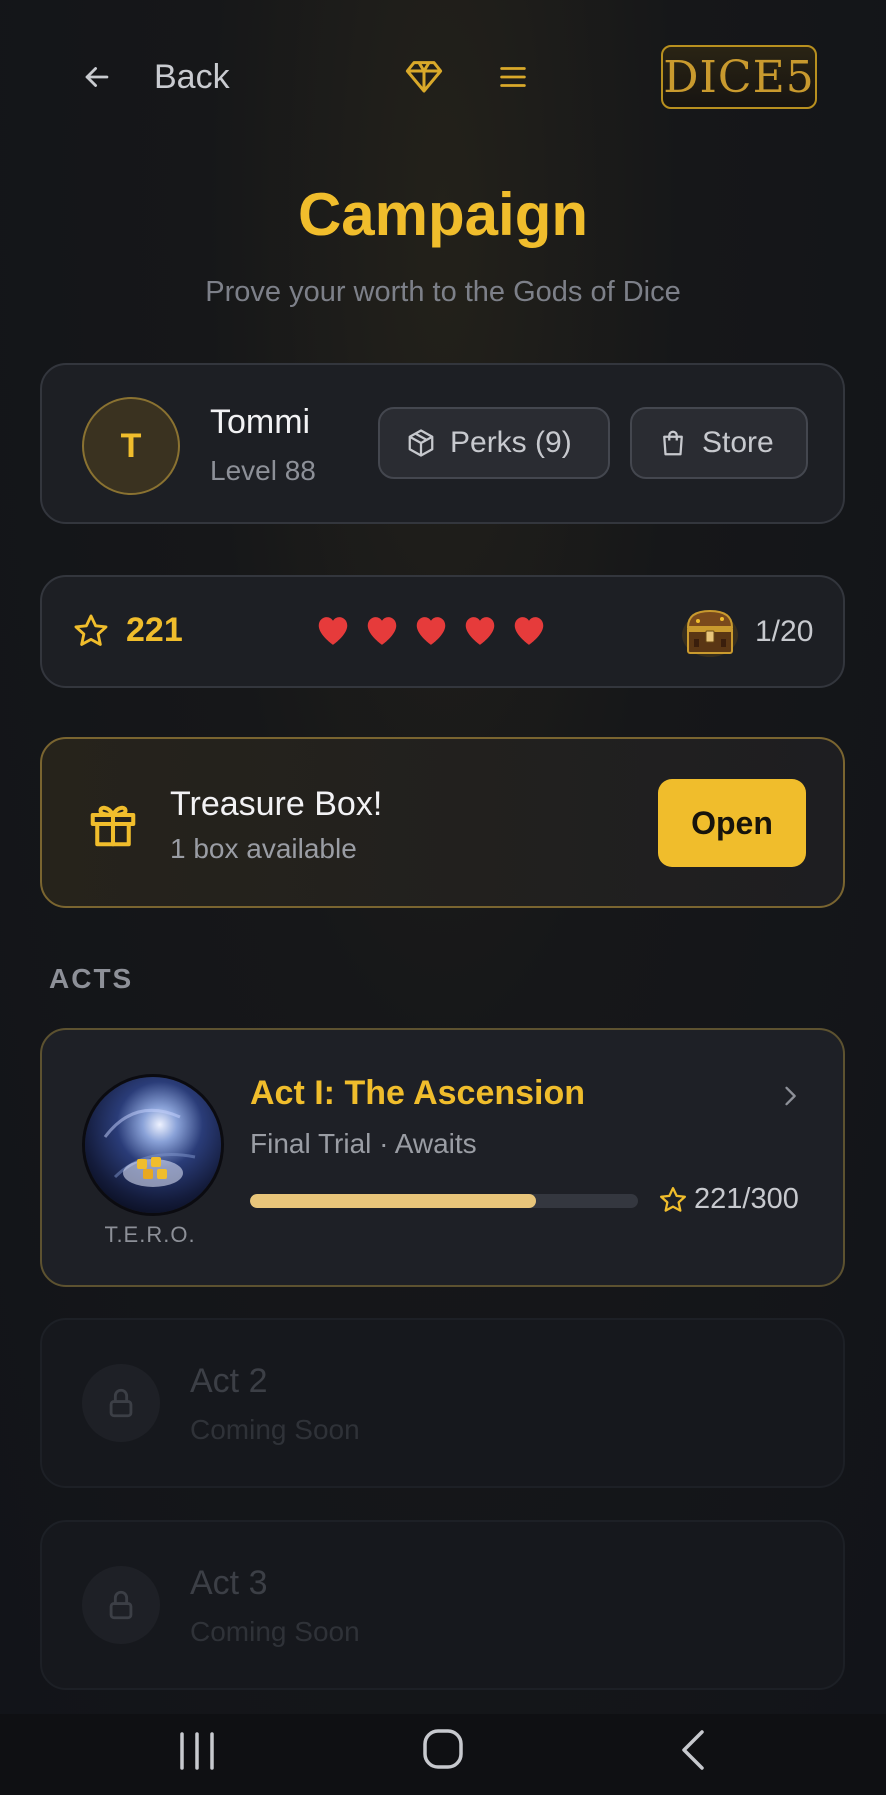  What do you see at coordinates (421, 443) in the screenshot?
I see `package-icon` at bounding box center [421, 443].